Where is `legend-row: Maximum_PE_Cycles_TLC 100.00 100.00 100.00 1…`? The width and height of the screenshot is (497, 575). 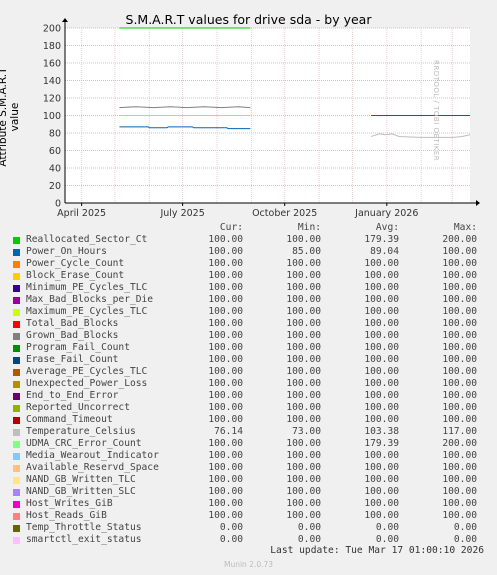 legend-row: Maximum_PE_Cycles_TLC 100.00 100.00 100.00 1… is located at coordinates (248, 312).